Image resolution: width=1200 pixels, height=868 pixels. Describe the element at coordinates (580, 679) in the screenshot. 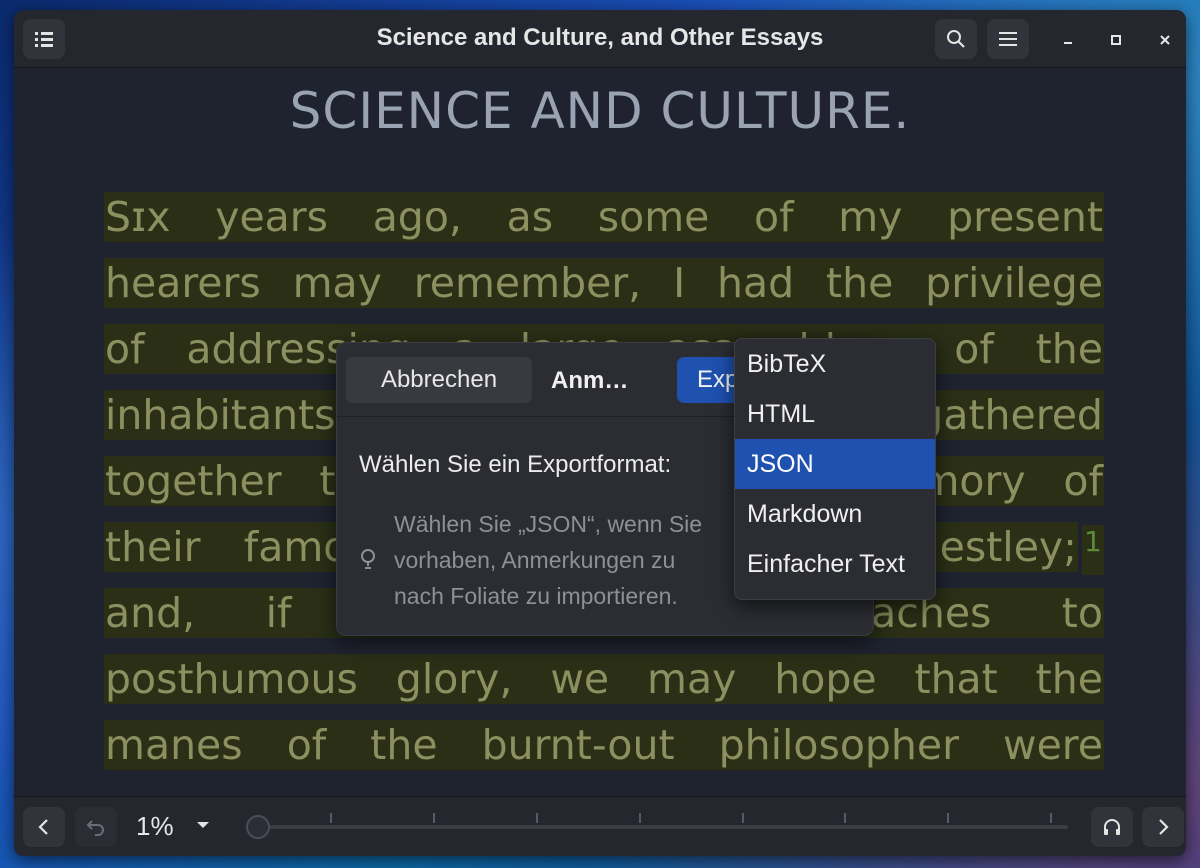

I see `word: we` at that location.